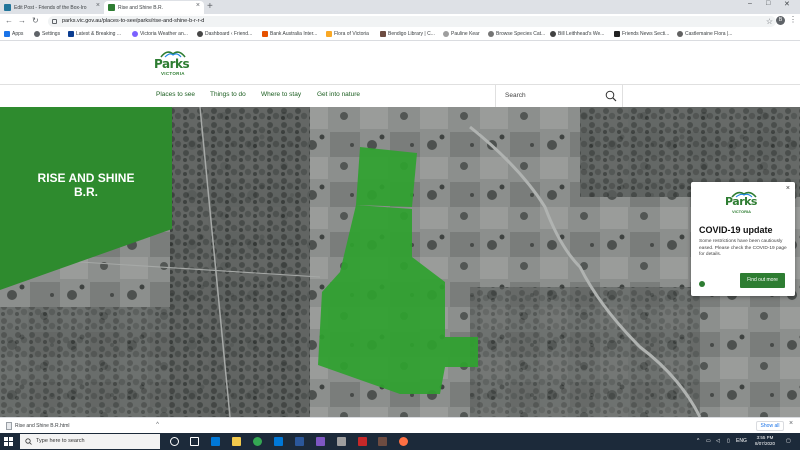  I want to click on tray-chevron-icon: ^, so click(698, 441).